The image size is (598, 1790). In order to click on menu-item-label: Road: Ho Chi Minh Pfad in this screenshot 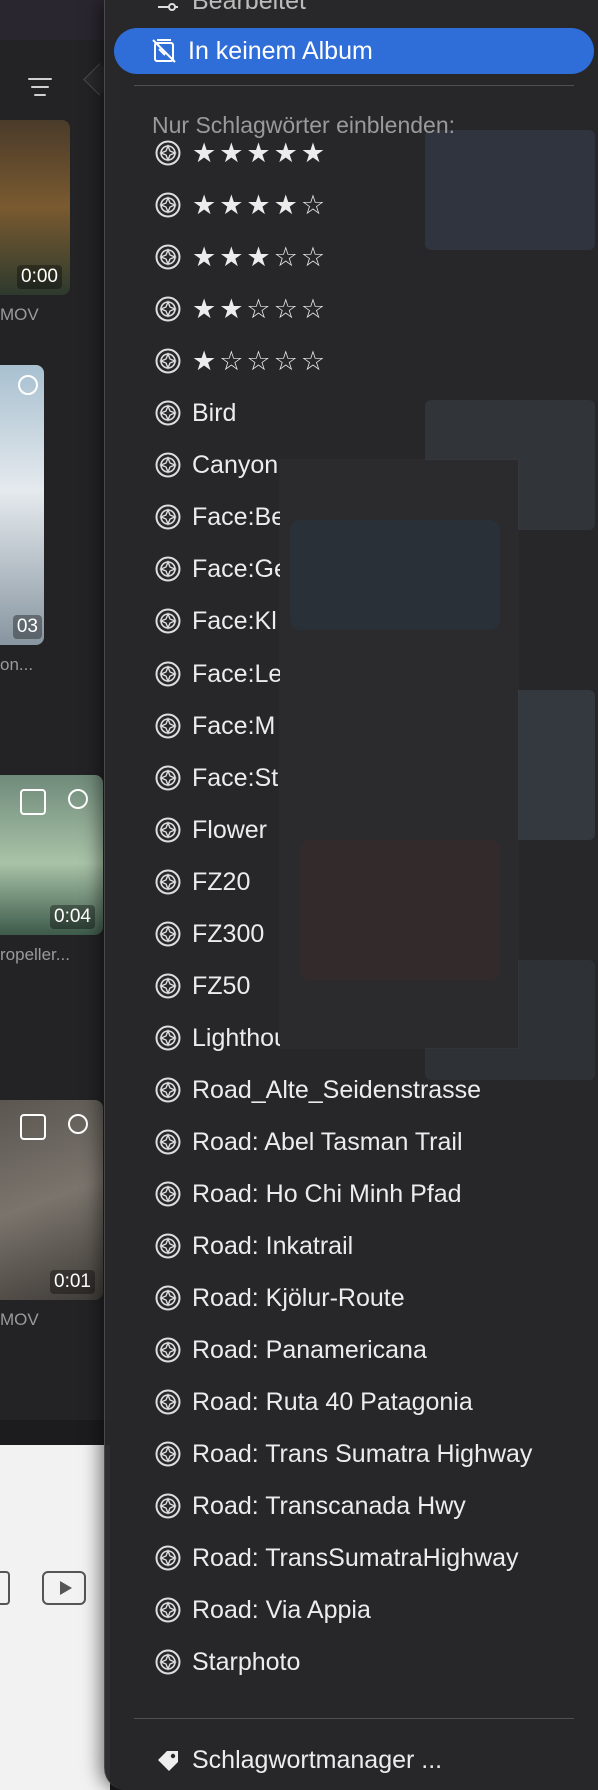, I will do `click(327, 1193)`.